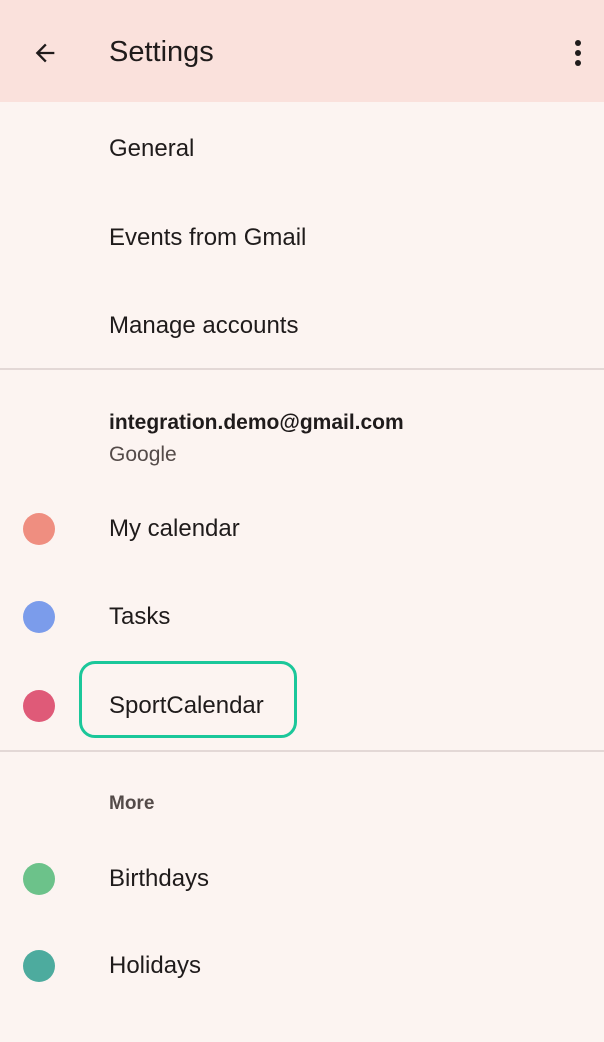 This screenshot has width=604, height=1042. What do you see at coordinates (302, 706) in the screenshot?
I see `calendar-item-sportcalendar: SportCalendar` at bounding box center [302, 706].